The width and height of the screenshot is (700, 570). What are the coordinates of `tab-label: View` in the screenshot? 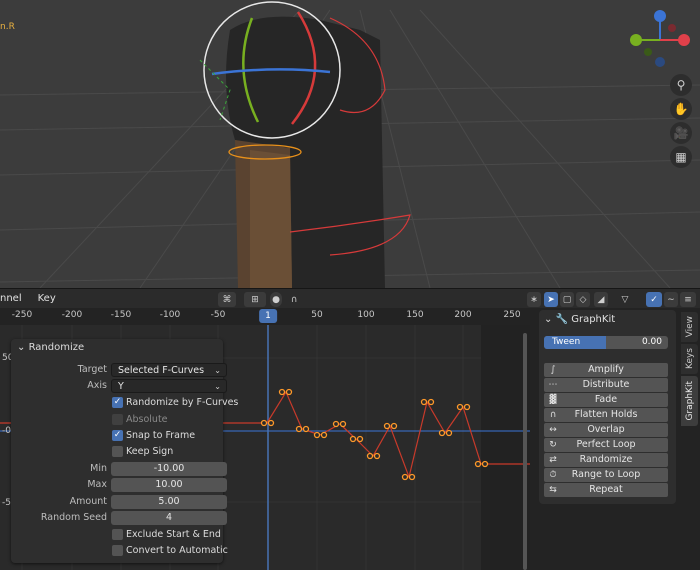 It's located at (689, 327).